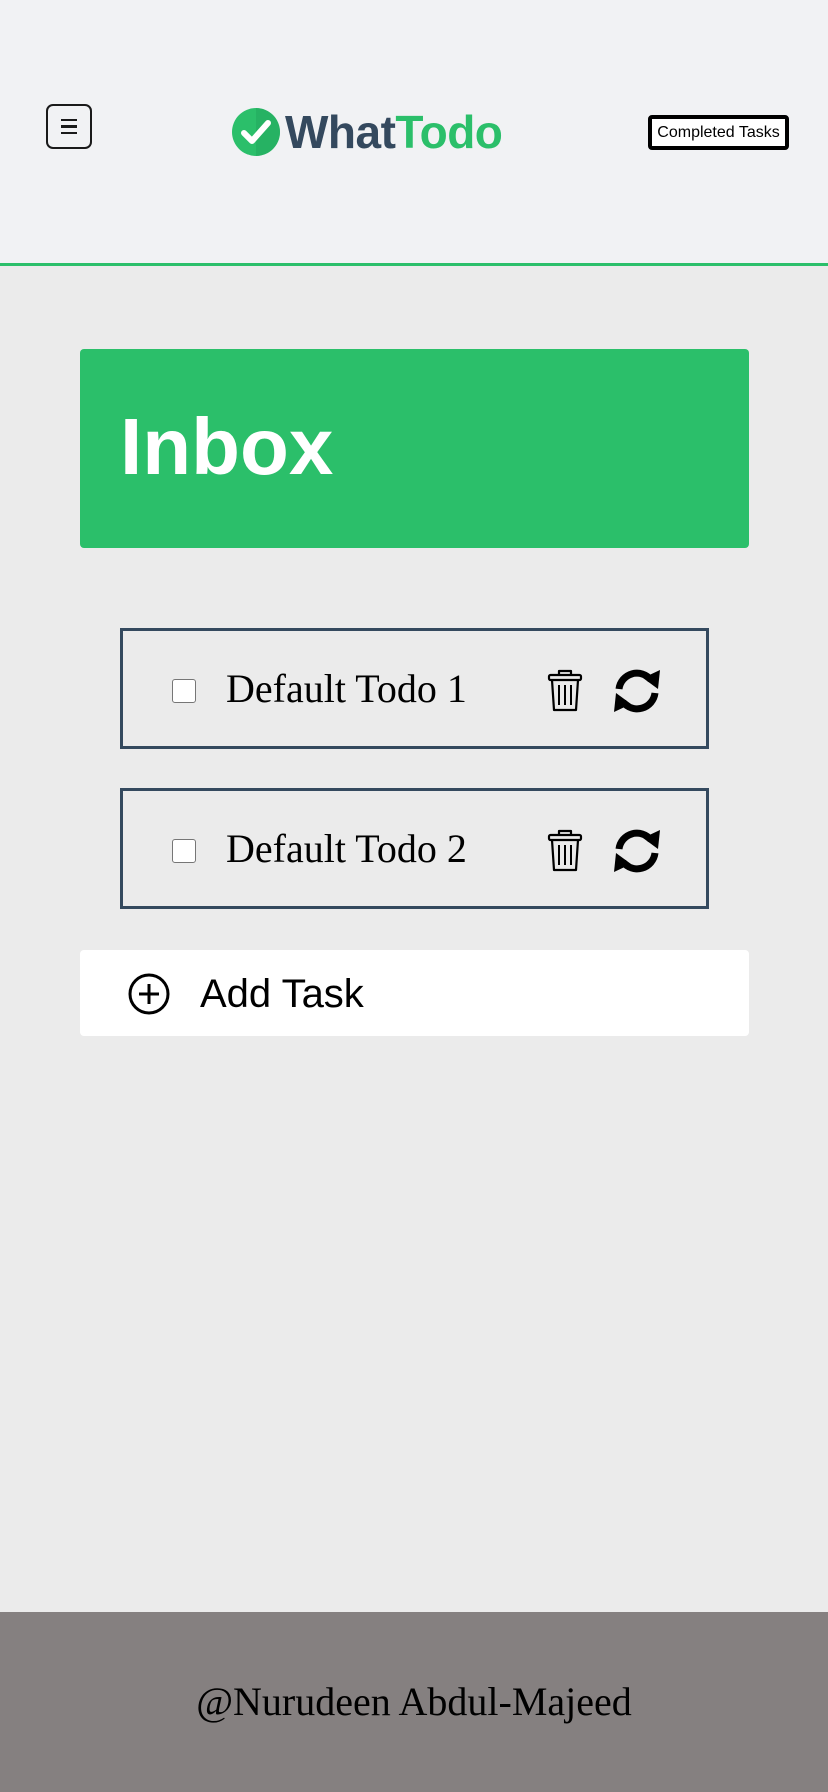 The width and height of the screenshot is (828, 1792). What do you see at coordinates (256, 132) in the screenshot?
I see `checkmark-circle-icon` at bounding box center [256, 132].